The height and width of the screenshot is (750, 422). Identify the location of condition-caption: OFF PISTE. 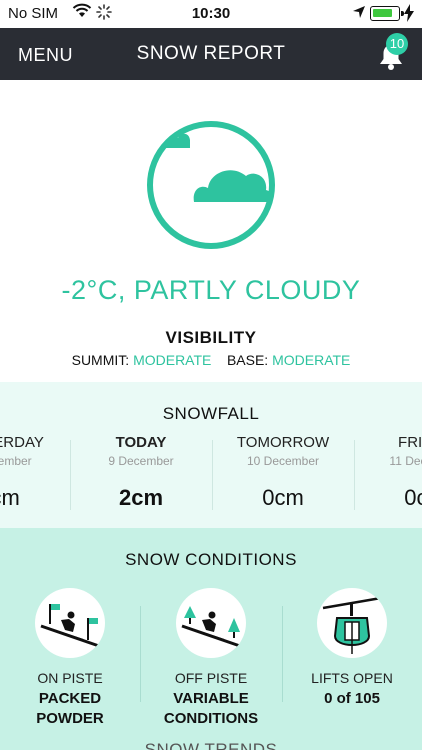
(211, 678).